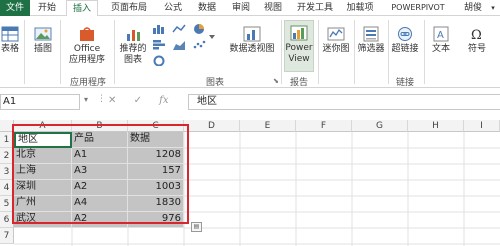 The height and width of the screenshot is (246, 500). Describe the element at coordinates (212, 36) in the screenshot. I see `chart-dropdown-icon` at that location.